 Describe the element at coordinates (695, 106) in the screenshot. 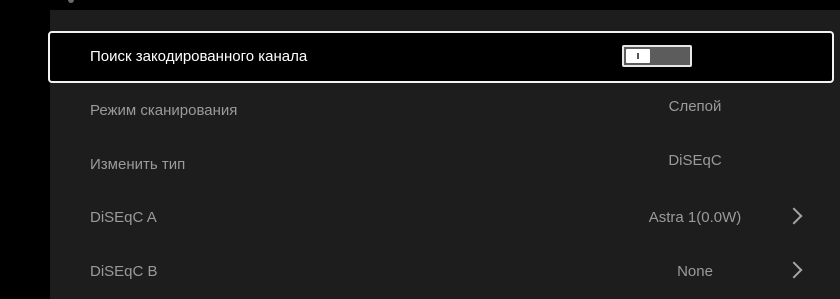

I see `row-value: Слепой` at that location.